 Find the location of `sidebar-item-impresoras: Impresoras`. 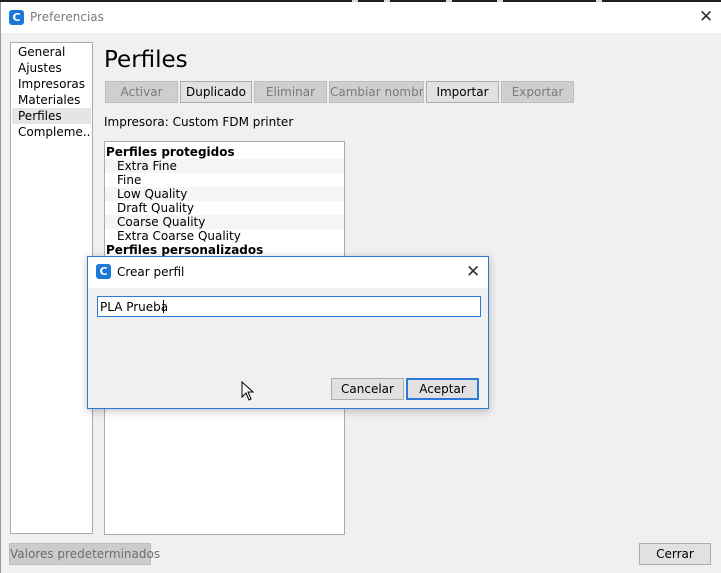

sidebar-item-impresoras: Impresoras is located at coordinates (51, 84).